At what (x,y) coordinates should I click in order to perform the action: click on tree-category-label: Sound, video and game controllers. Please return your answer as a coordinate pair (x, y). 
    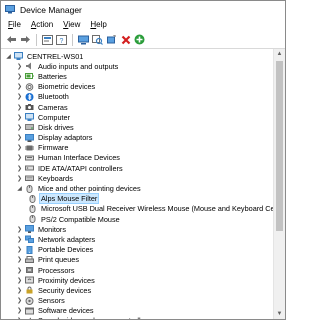
    Looking at the image, I should click on (94, 317).